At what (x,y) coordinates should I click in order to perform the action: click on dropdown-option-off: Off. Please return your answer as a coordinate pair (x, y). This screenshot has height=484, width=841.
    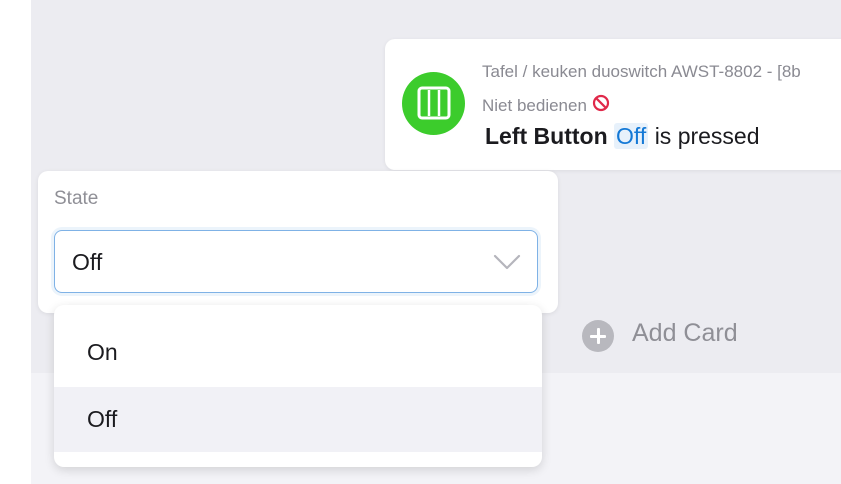
    Looking at the image, I should click on (298, 419).